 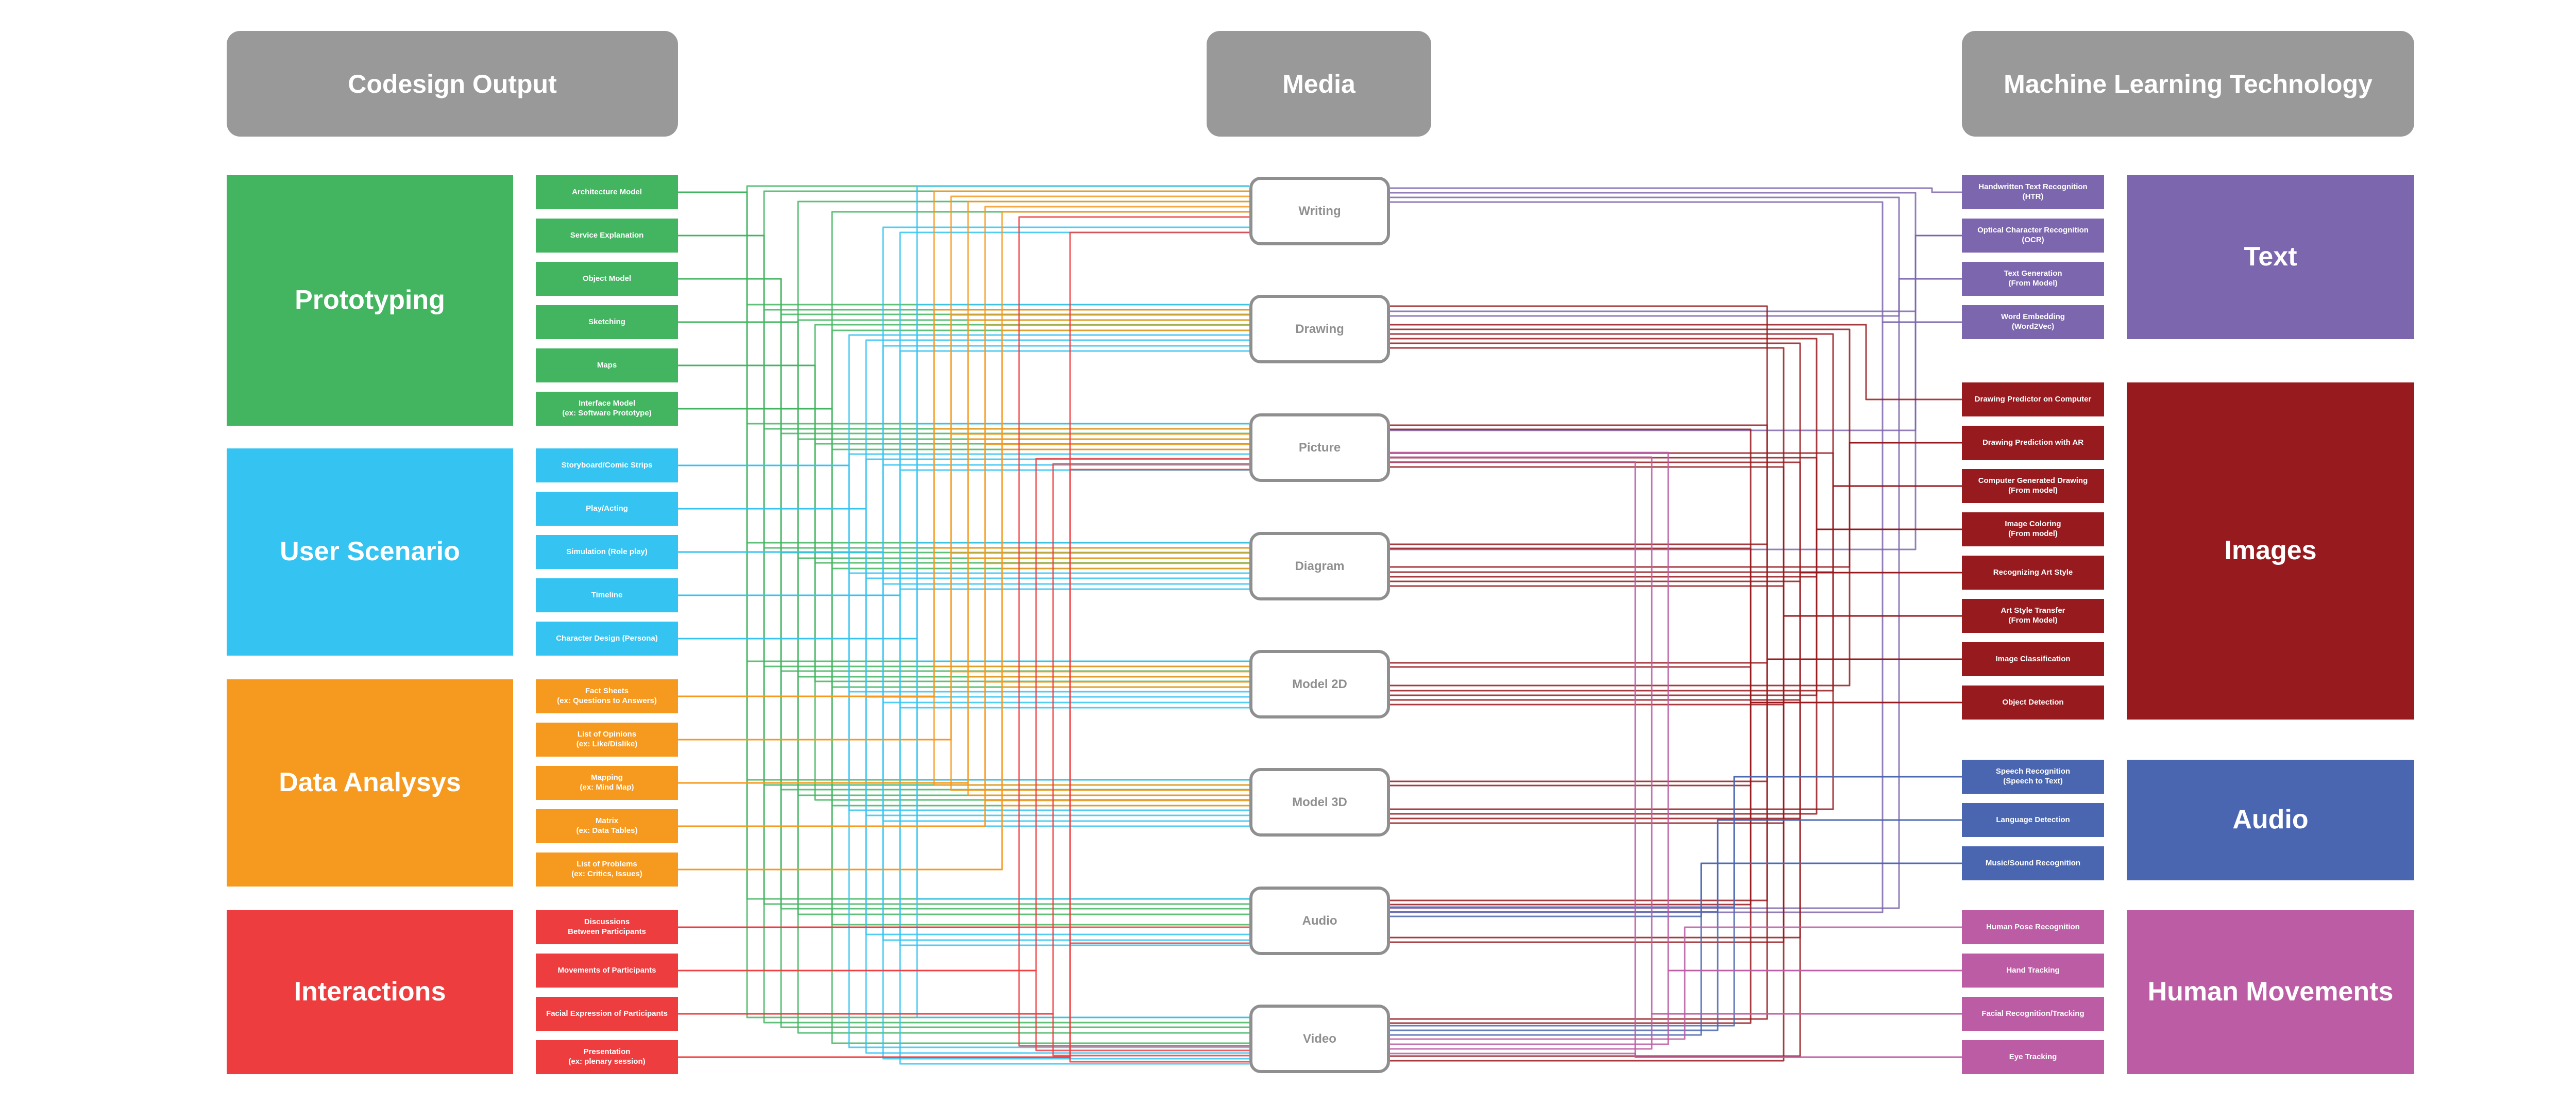 I want to click on codesign-item-discussions-between-participants: Discussions Between Participants, so click(x=607, y=927).